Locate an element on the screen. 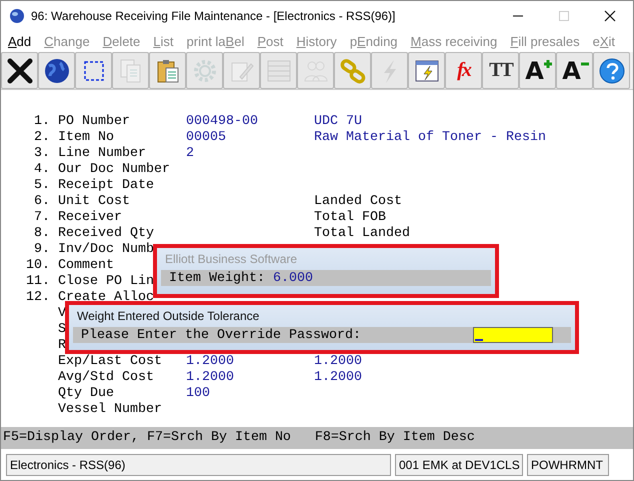  field-label: Close PO Lin is located at coordinates (106, 281).